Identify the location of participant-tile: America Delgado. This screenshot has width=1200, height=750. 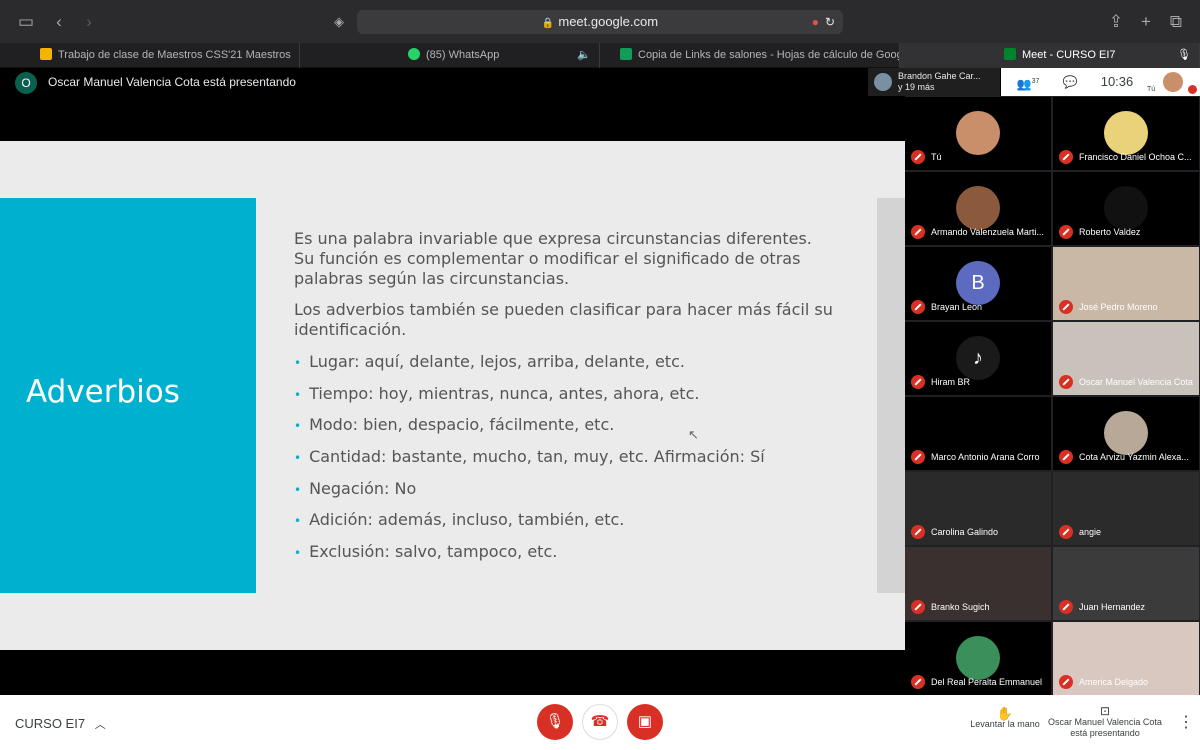
(1126, 658).